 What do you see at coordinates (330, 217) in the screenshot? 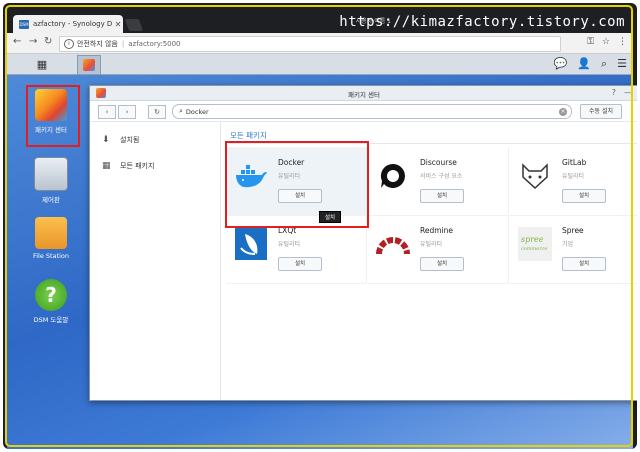
I see `install-tooltip: 설치` at bounding box center [330, 217].